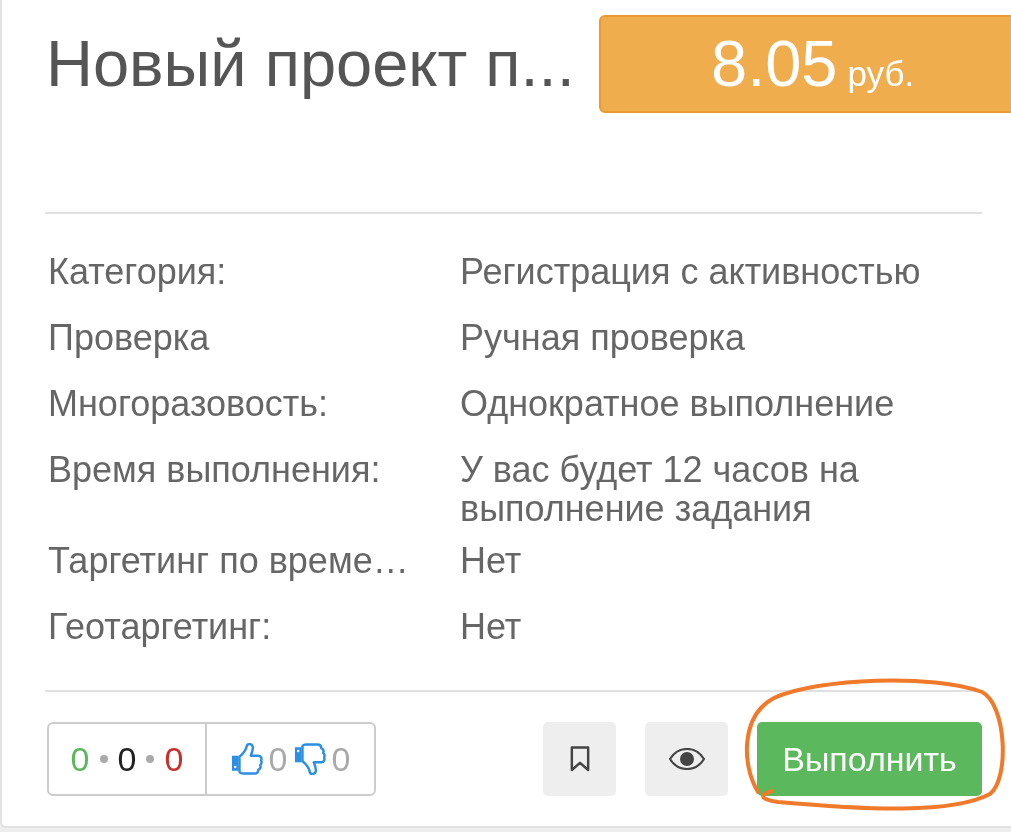 The image size is (1011, 832). What do you see at coordinates (678, 403) in the screenshot?
I see `detail-value: Однократное выполнение` at bounding box center [678, 403].